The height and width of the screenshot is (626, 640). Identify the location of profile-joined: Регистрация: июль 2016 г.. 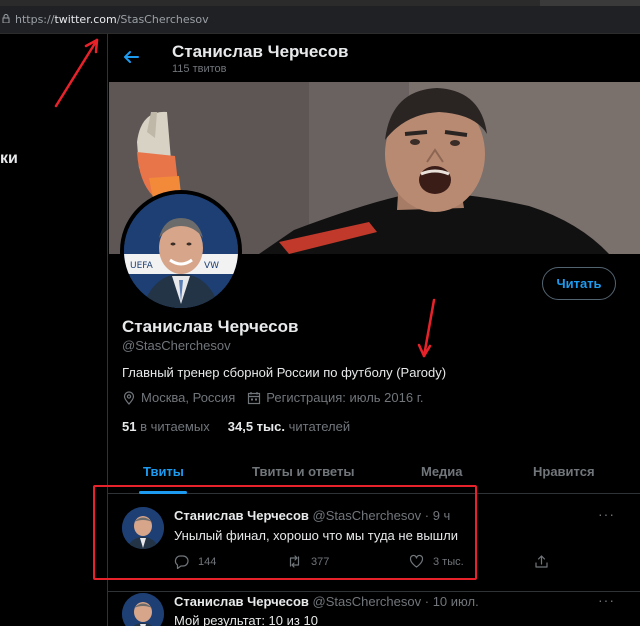
(345, 397).